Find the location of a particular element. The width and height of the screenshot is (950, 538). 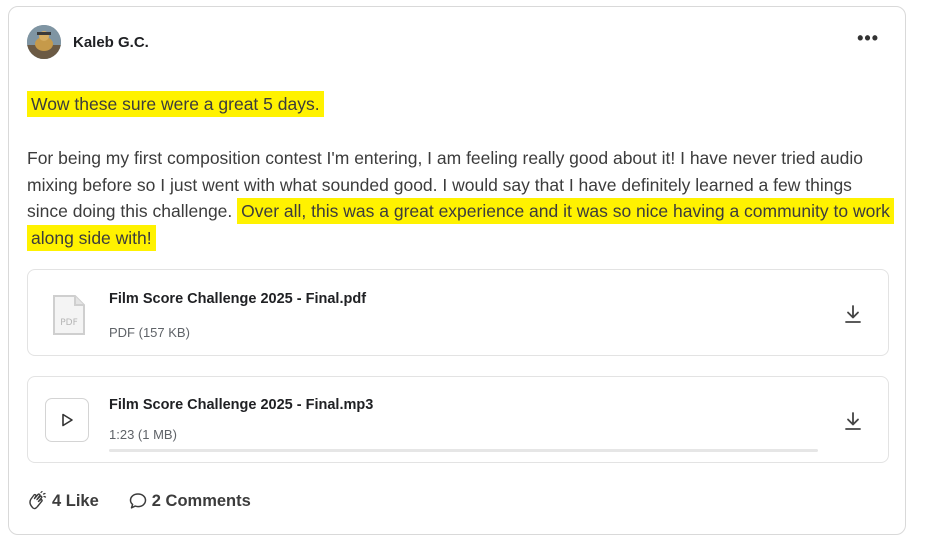

attachment-name: Film Score Challenge 2025 - Final.pdf is located at coordinates (237, 299).